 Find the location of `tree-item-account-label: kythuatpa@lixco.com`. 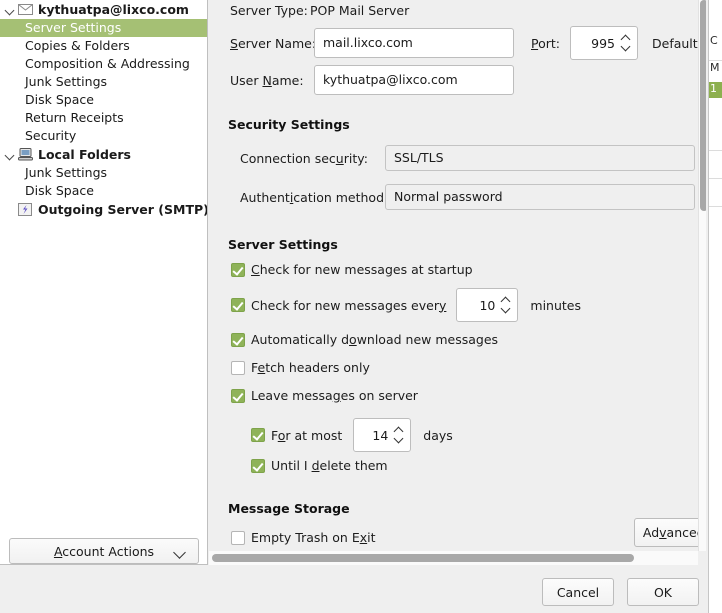

tree-item-account-label: kythuatpa@lixco.com is located at coordinates (113, 9).